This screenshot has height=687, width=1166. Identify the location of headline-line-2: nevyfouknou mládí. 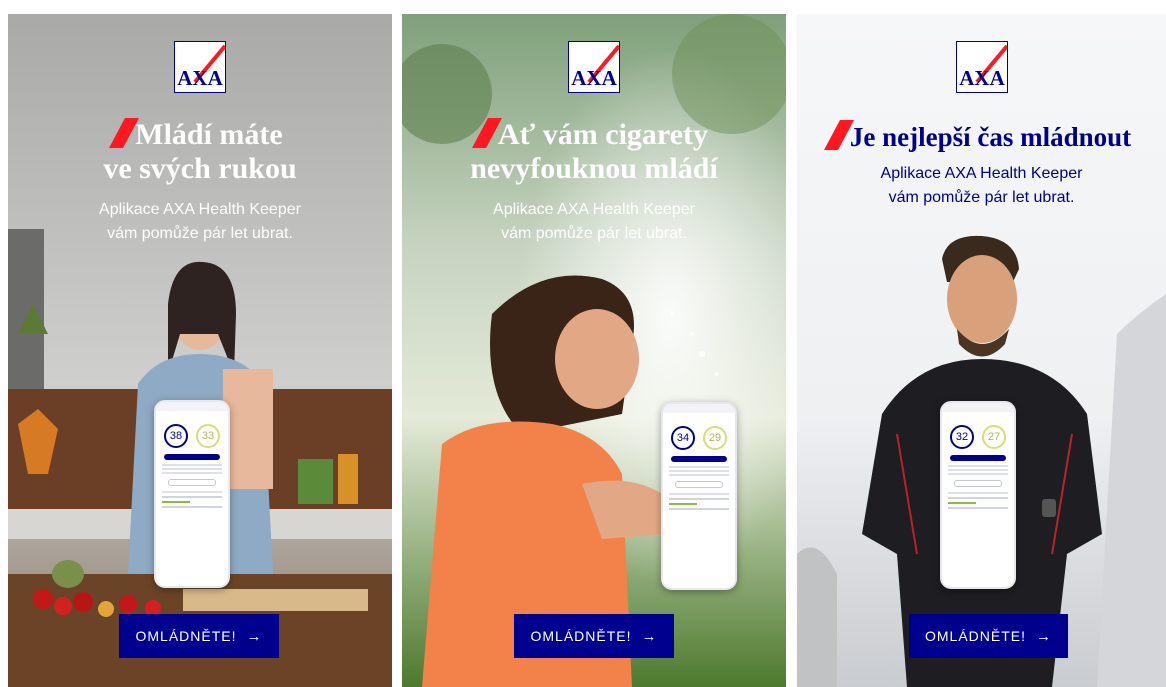
(594, 168).